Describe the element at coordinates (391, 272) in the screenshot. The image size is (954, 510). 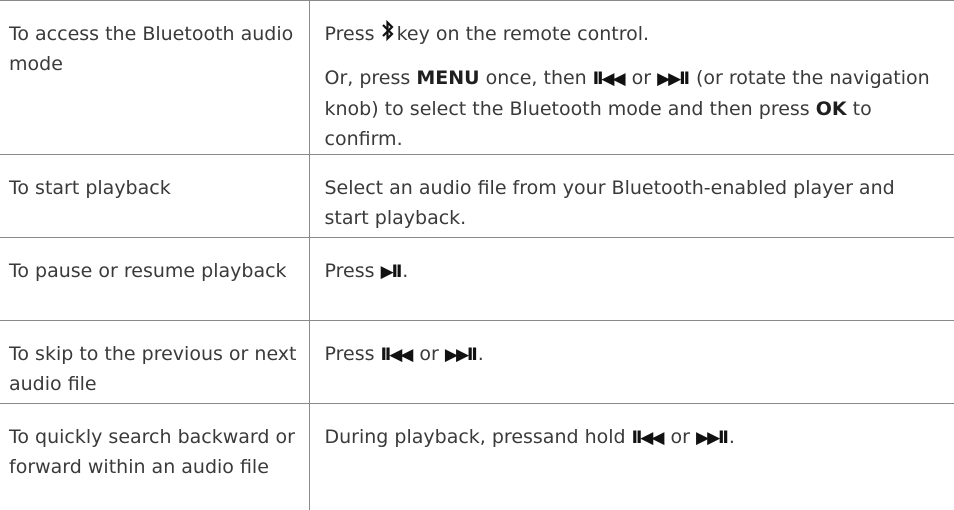
I see `play-pause-icon: ▶II` at that location.